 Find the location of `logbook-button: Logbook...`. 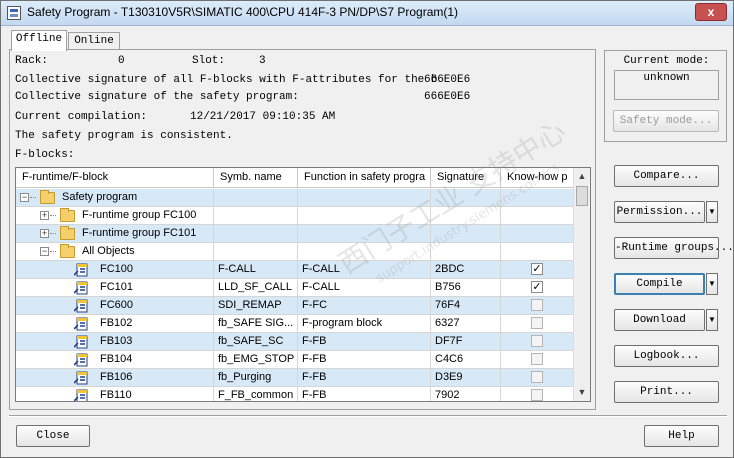

logbook-button: Logbook... is located at coordinates (666, 356).